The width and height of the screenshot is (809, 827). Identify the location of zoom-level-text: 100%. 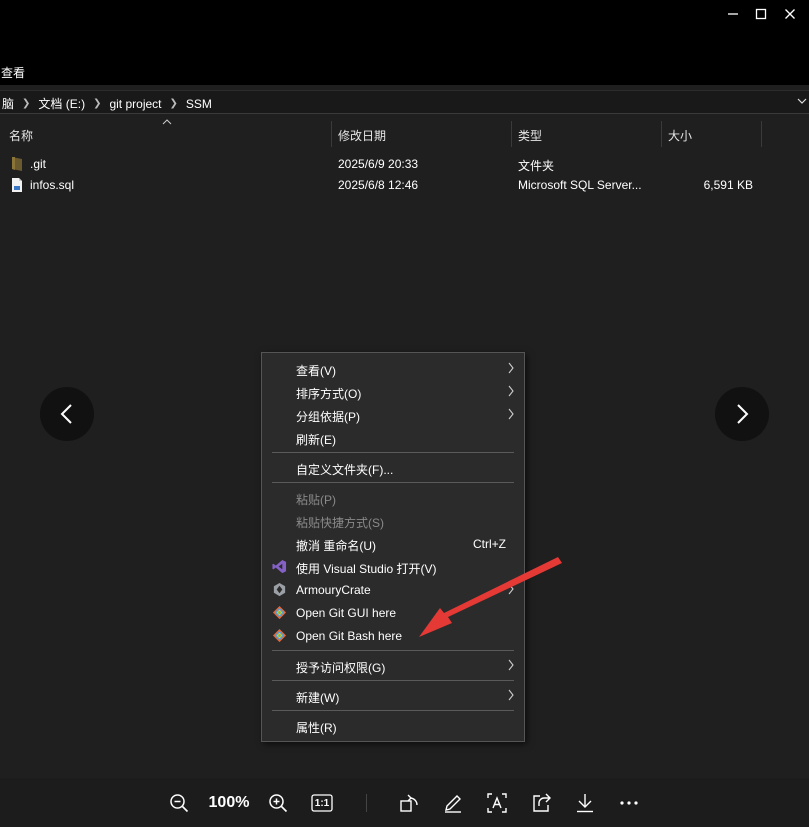
(229, 802).